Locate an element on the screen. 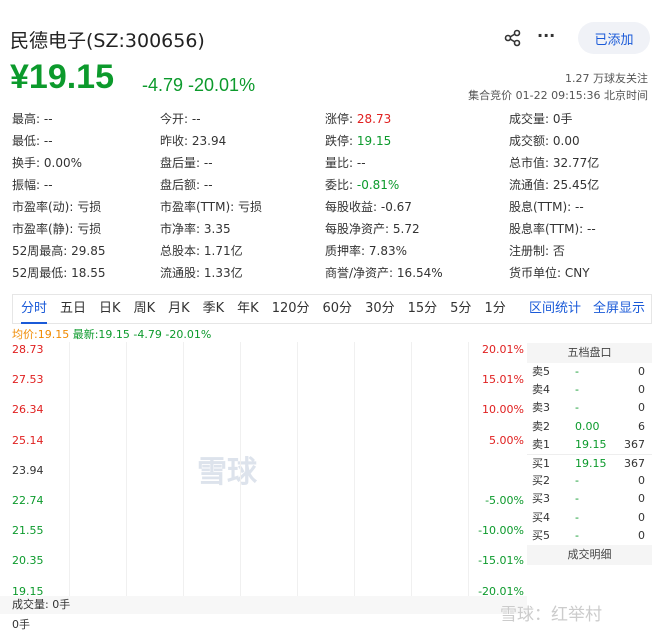  stock-title: 民德电子(SZ:300656) is located at coordinates (107, 41).